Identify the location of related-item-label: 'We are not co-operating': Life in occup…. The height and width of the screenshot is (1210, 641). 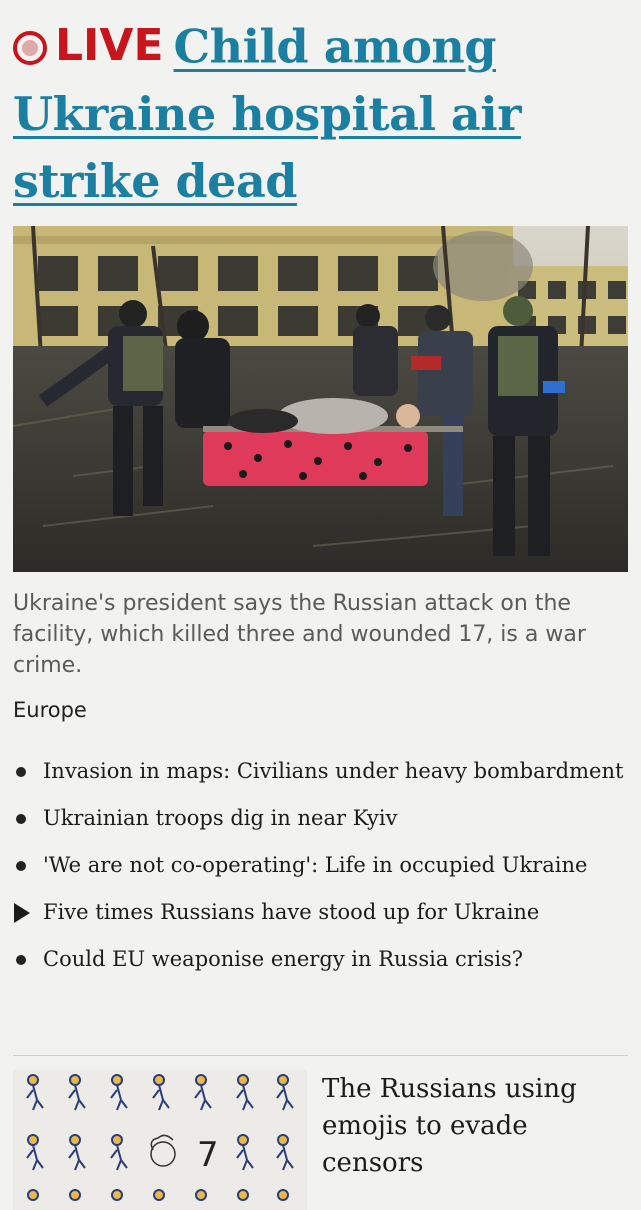
(315, 865).